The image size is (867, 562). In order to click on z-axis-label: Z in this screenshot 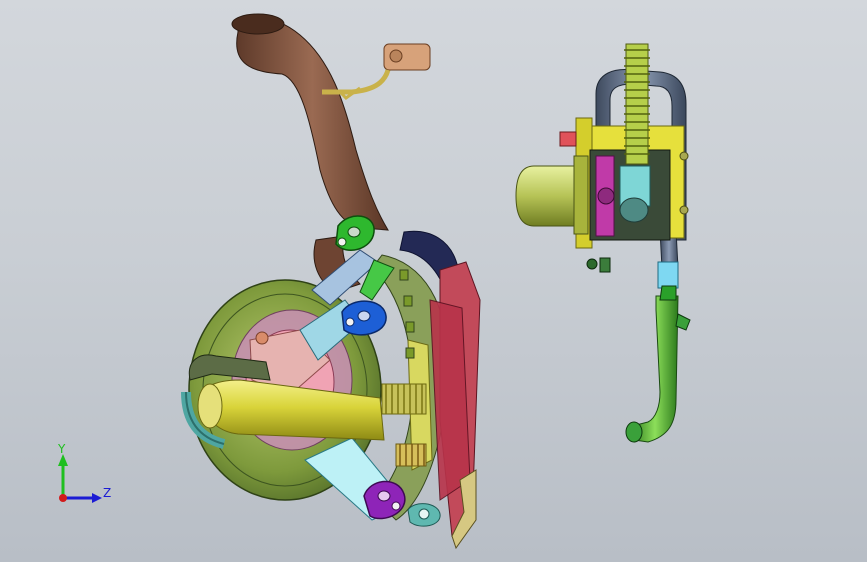, I will do `click(107, 493)`.